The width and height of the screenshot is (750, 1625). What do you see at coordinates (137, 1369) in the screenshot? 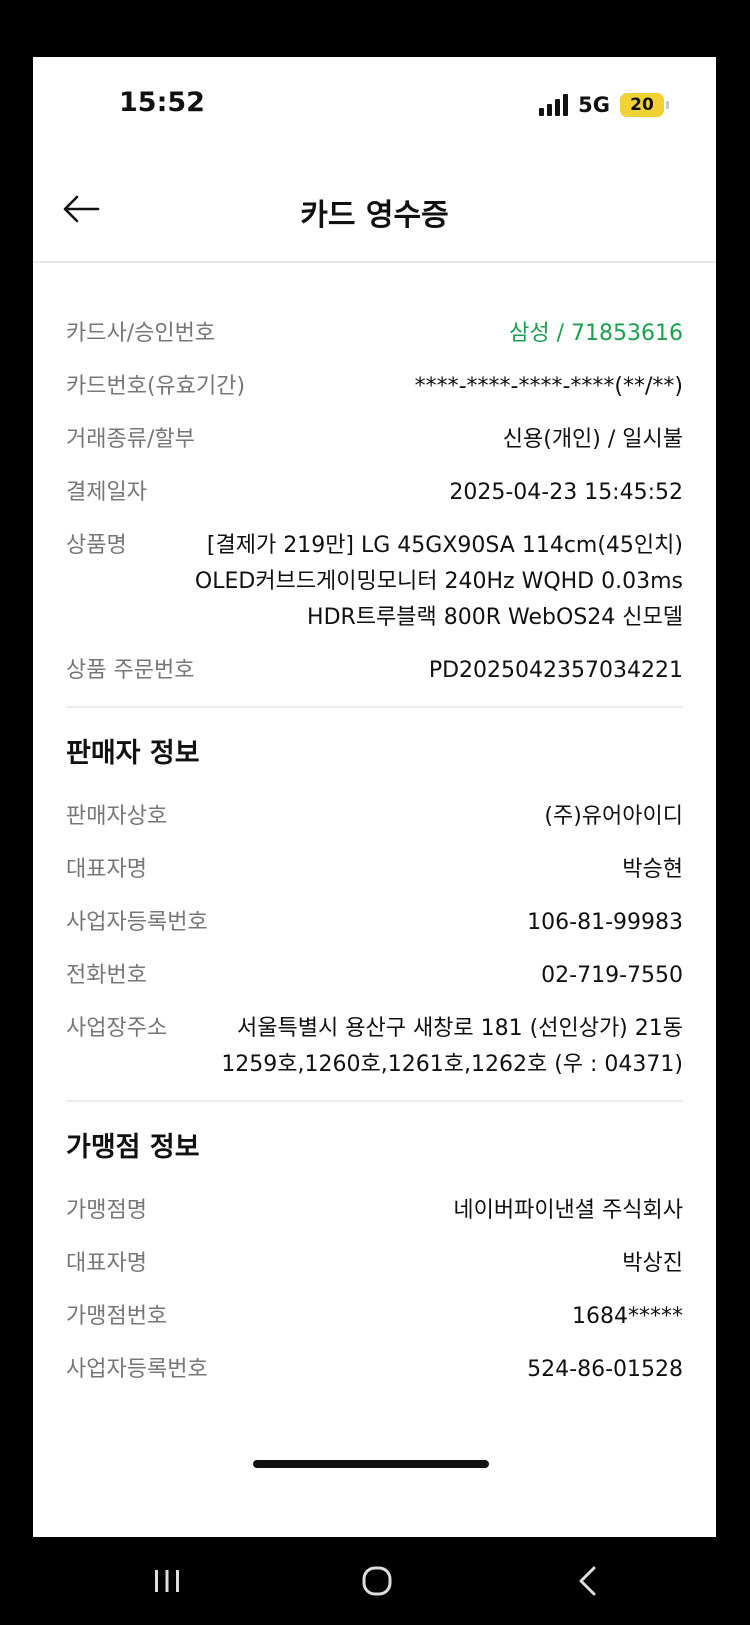
I see `merchant-business-number-label: 사업자등록번호` at bounding box center [137, 1369].